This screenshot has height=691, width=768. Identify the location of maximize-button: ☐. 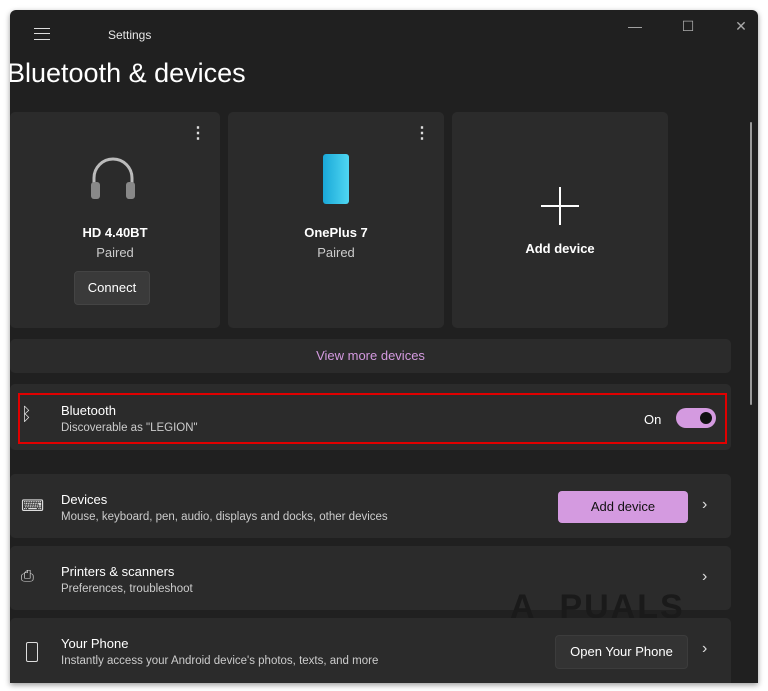
(688, 26).